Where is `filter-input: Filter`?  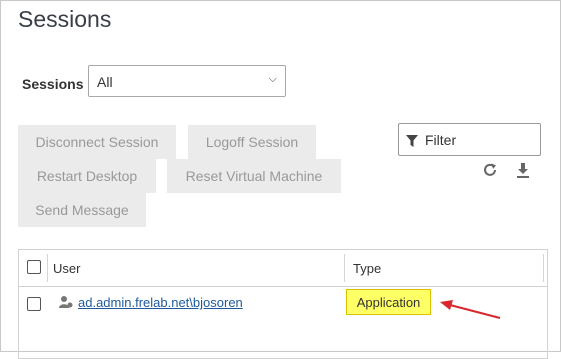
filter-input: Filter is located at coordinates (469, 139).